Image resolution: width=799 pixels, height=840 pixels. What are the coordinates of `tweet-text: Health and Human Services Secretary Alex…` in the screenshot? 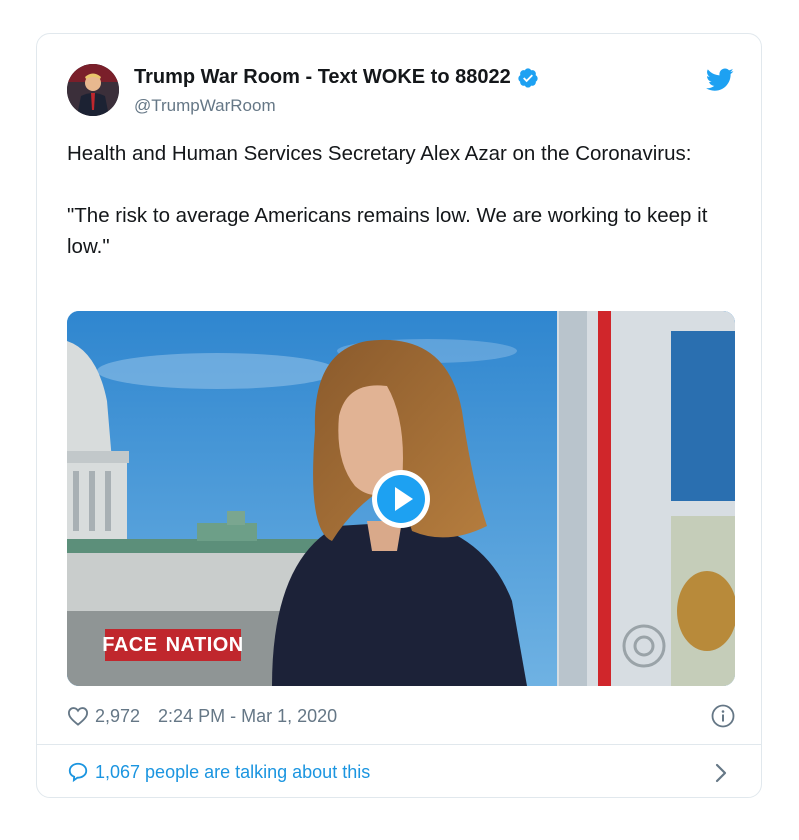 It's located at (387, 200).